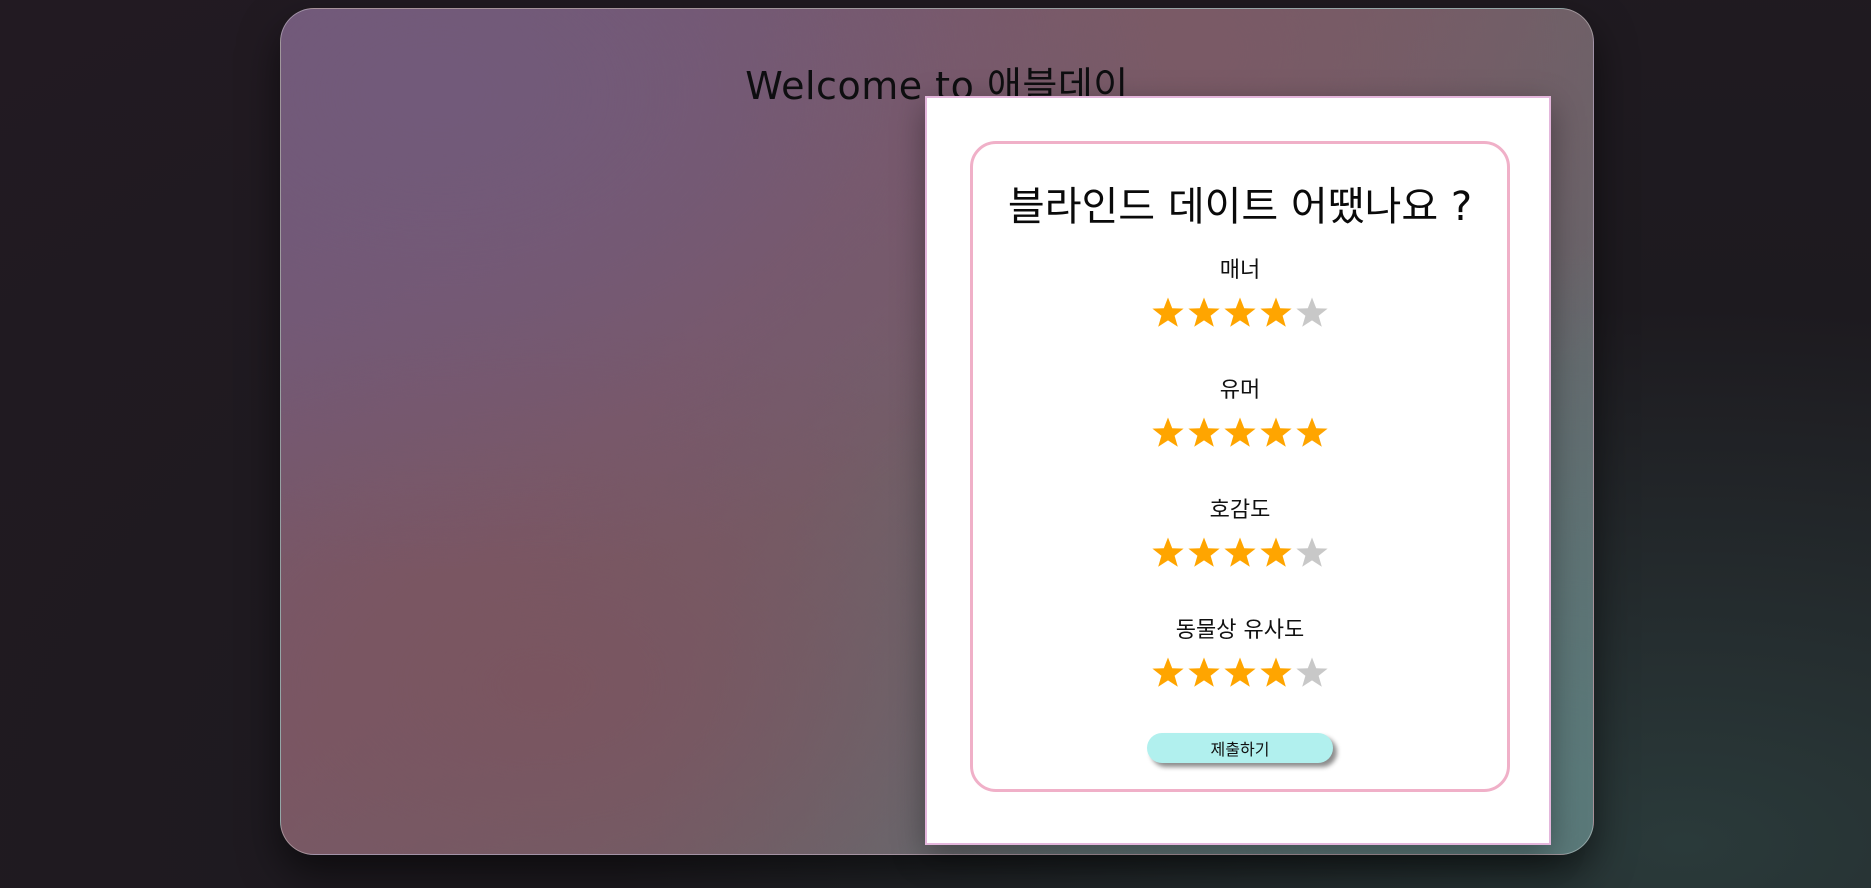 The width and height of the screenshot is (1871, 888). I want to click on category-manner: 매너, so click(1240, 295).